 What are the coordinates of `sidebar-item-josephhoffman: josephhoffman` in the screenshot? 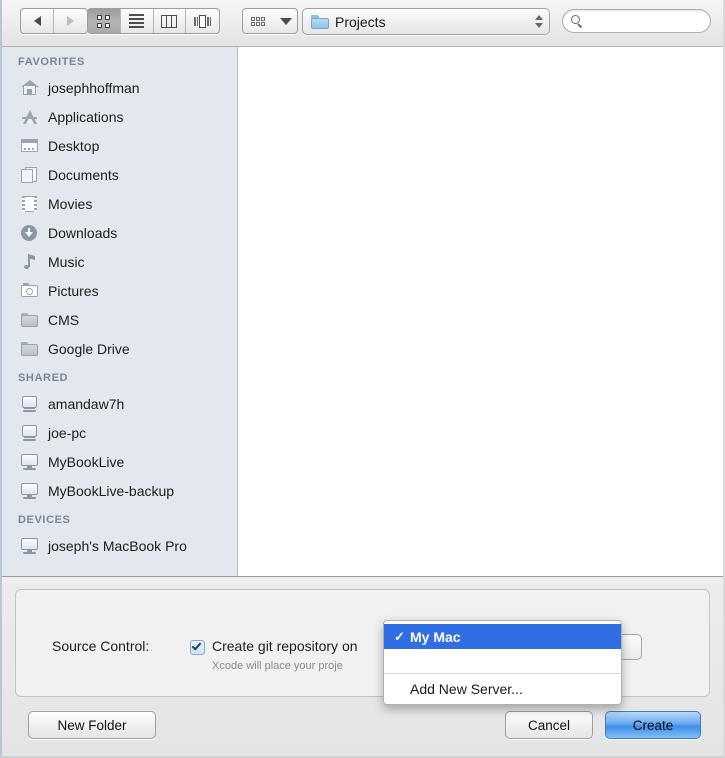 It's located at (119, 87).